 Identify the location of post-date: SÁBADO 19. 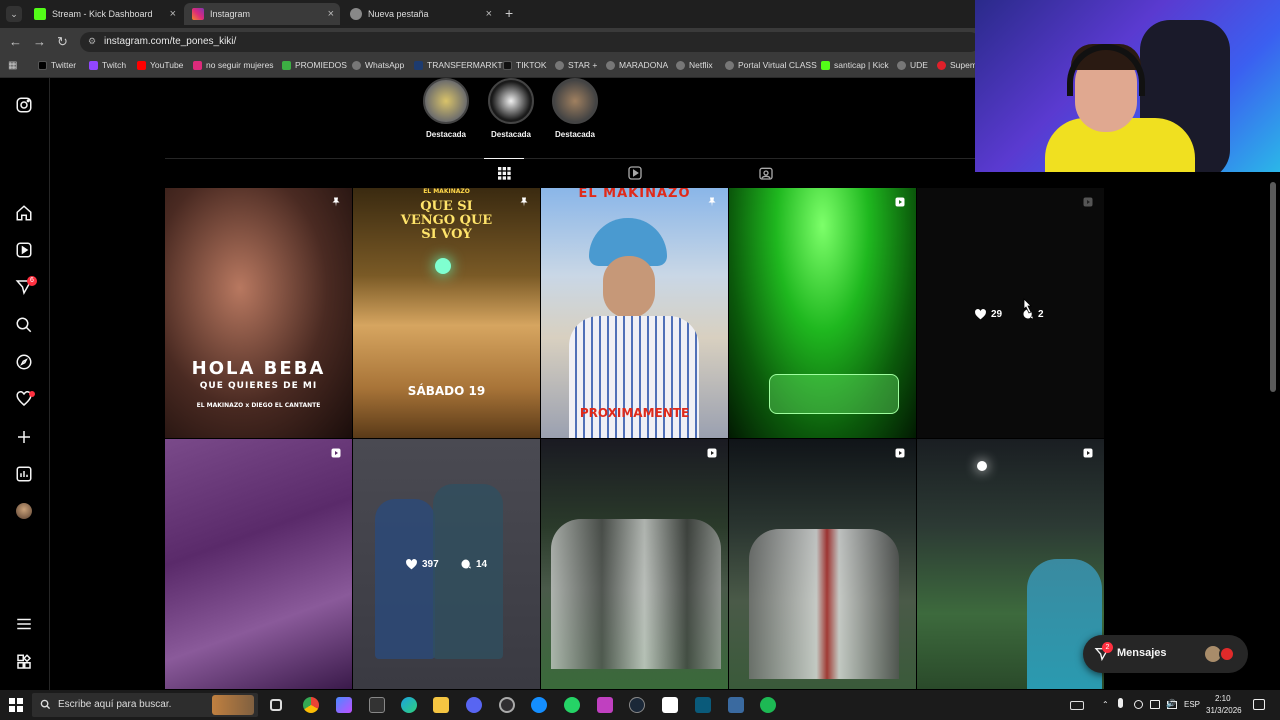
(446, 391).